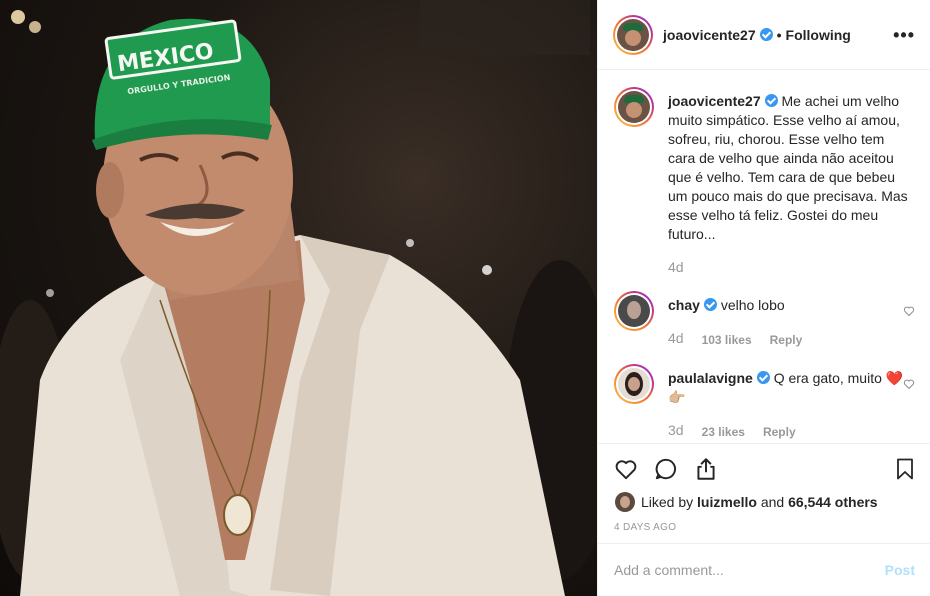  I want to click on comment-likes: 103 likes, so click(727, 340).